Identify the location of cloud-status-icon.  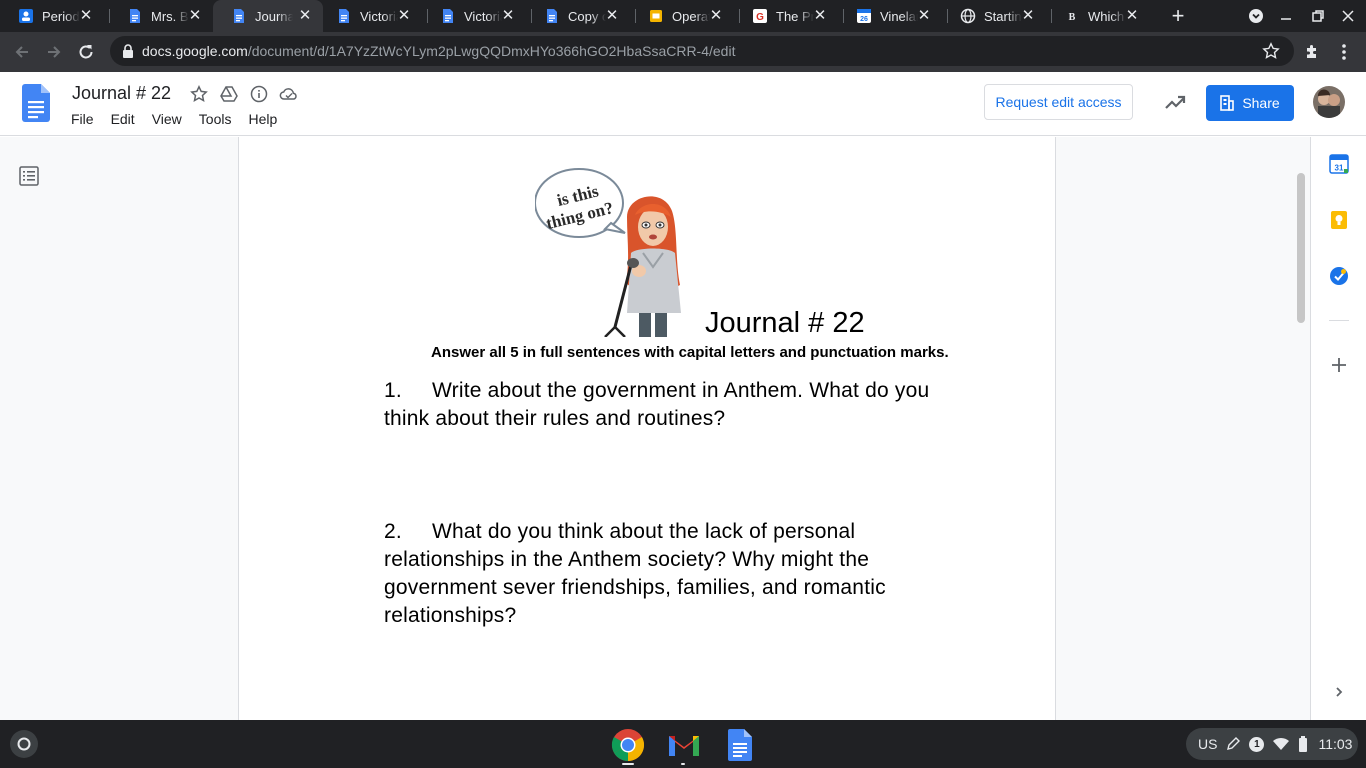
(289, 94).